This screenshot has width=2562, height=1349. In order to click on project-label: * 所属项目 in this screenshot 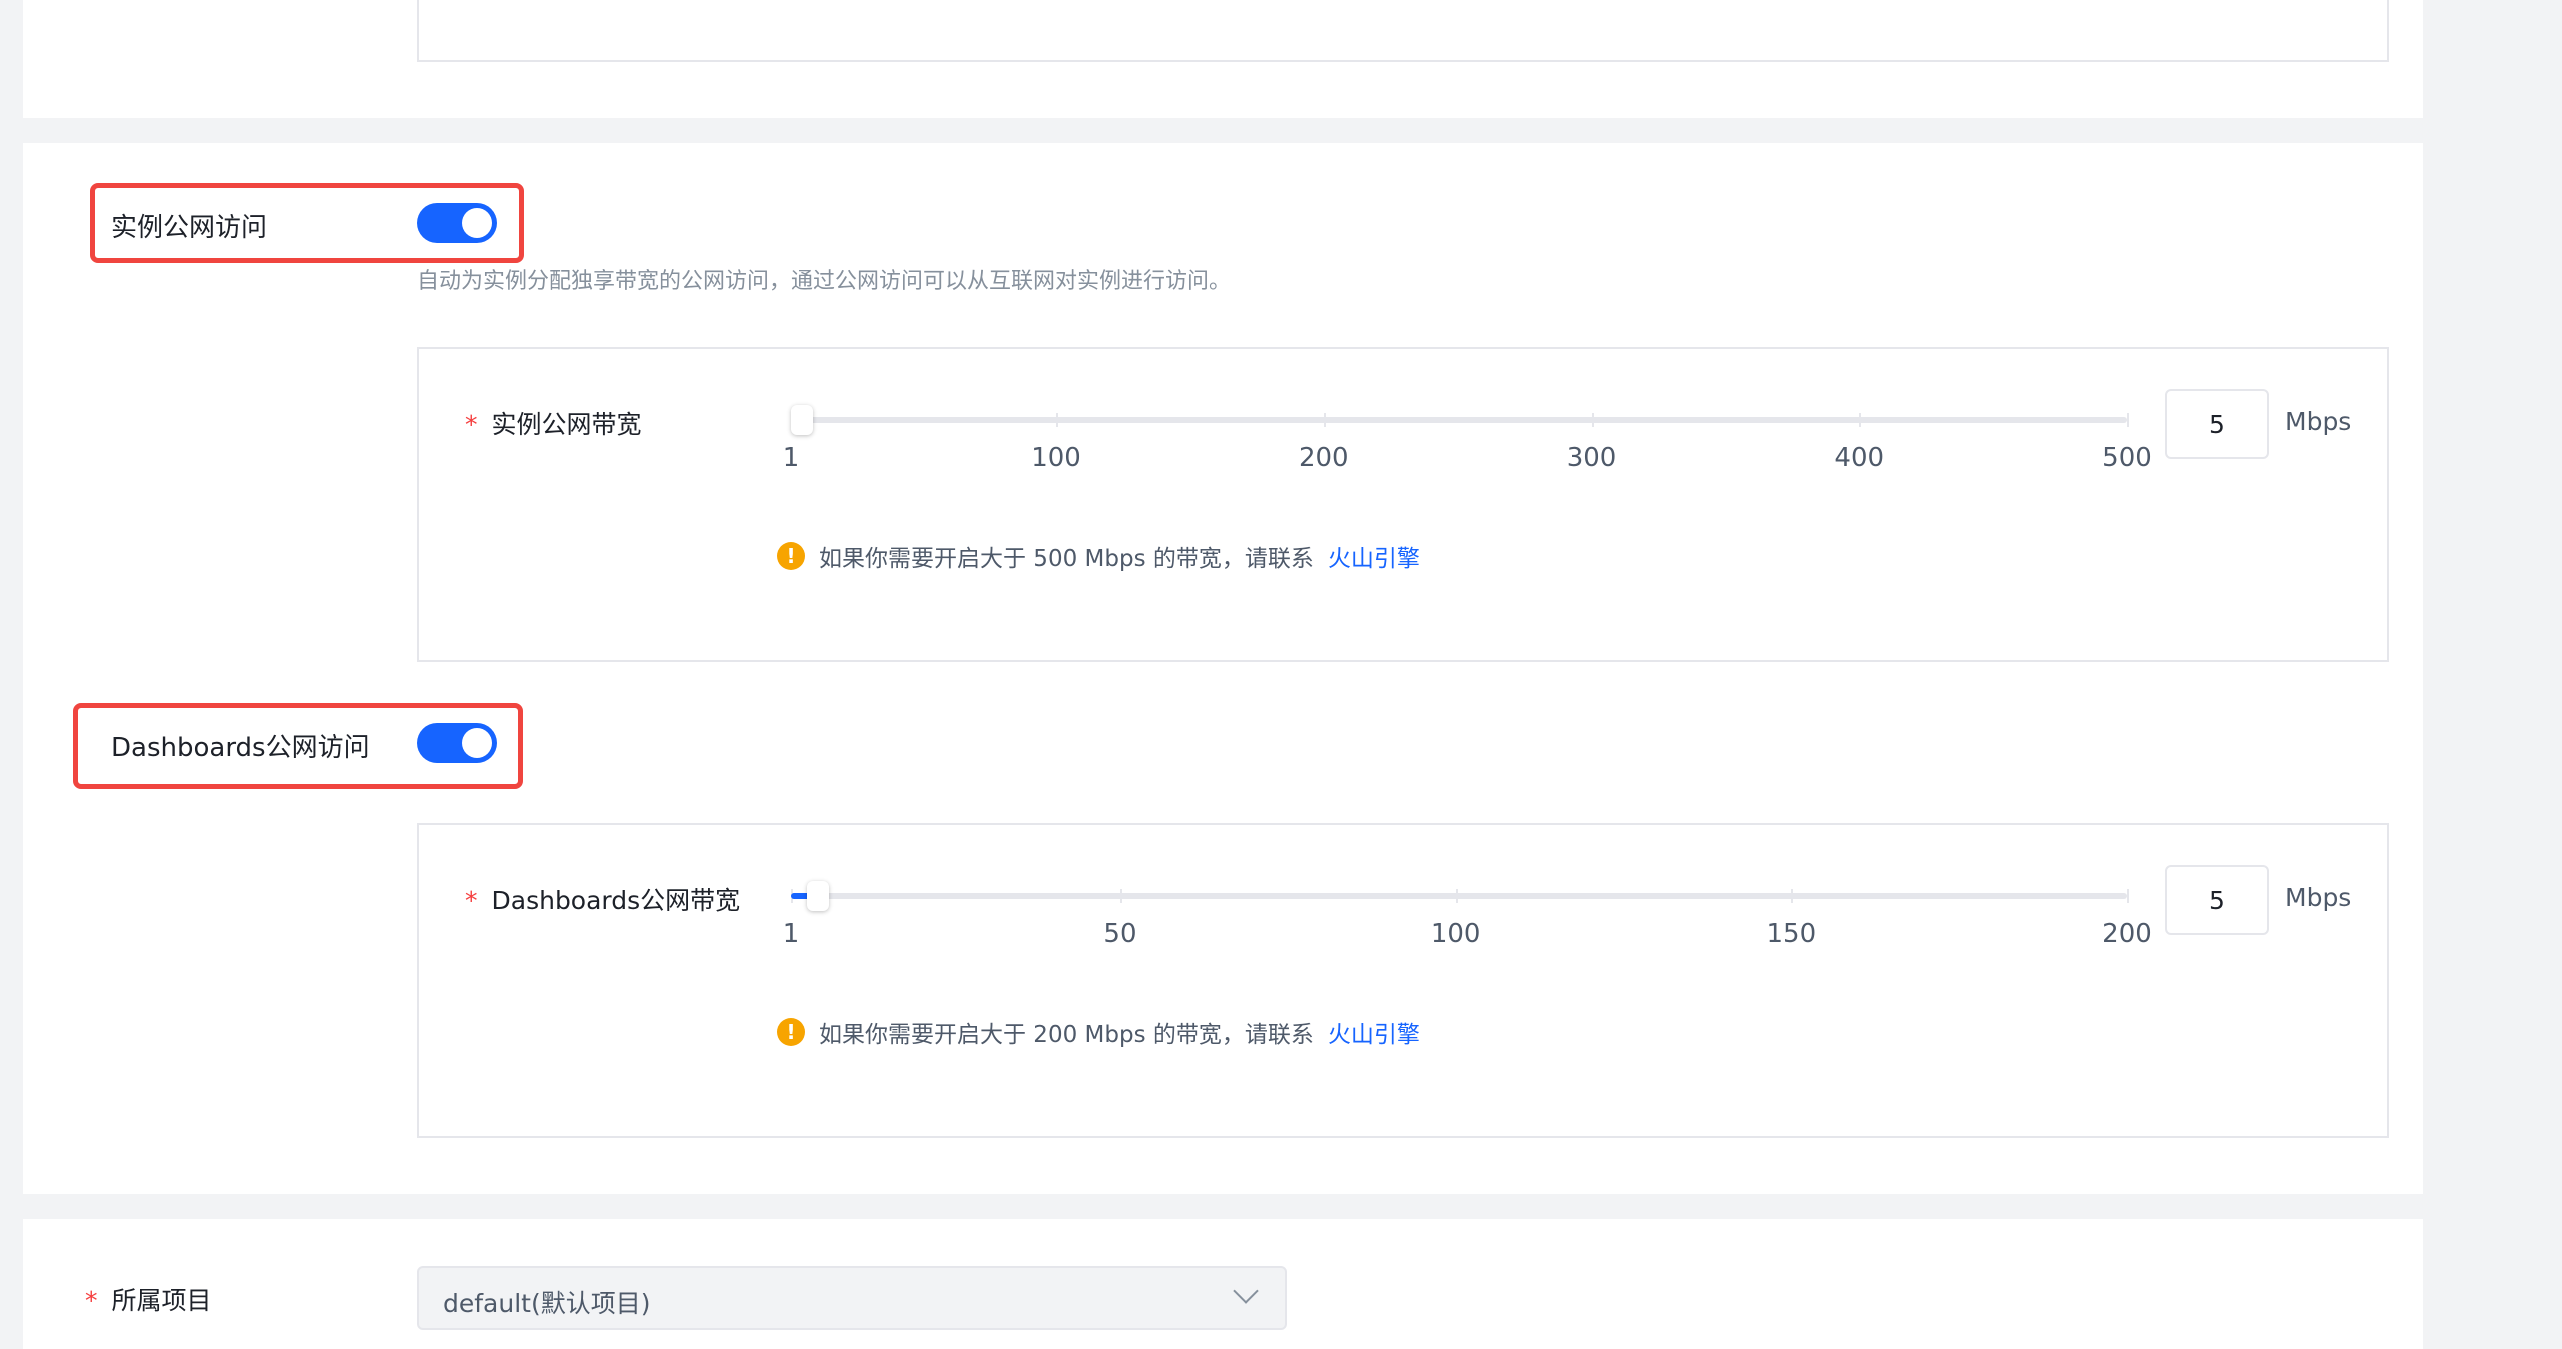, I will do `click(148, 1299)`.